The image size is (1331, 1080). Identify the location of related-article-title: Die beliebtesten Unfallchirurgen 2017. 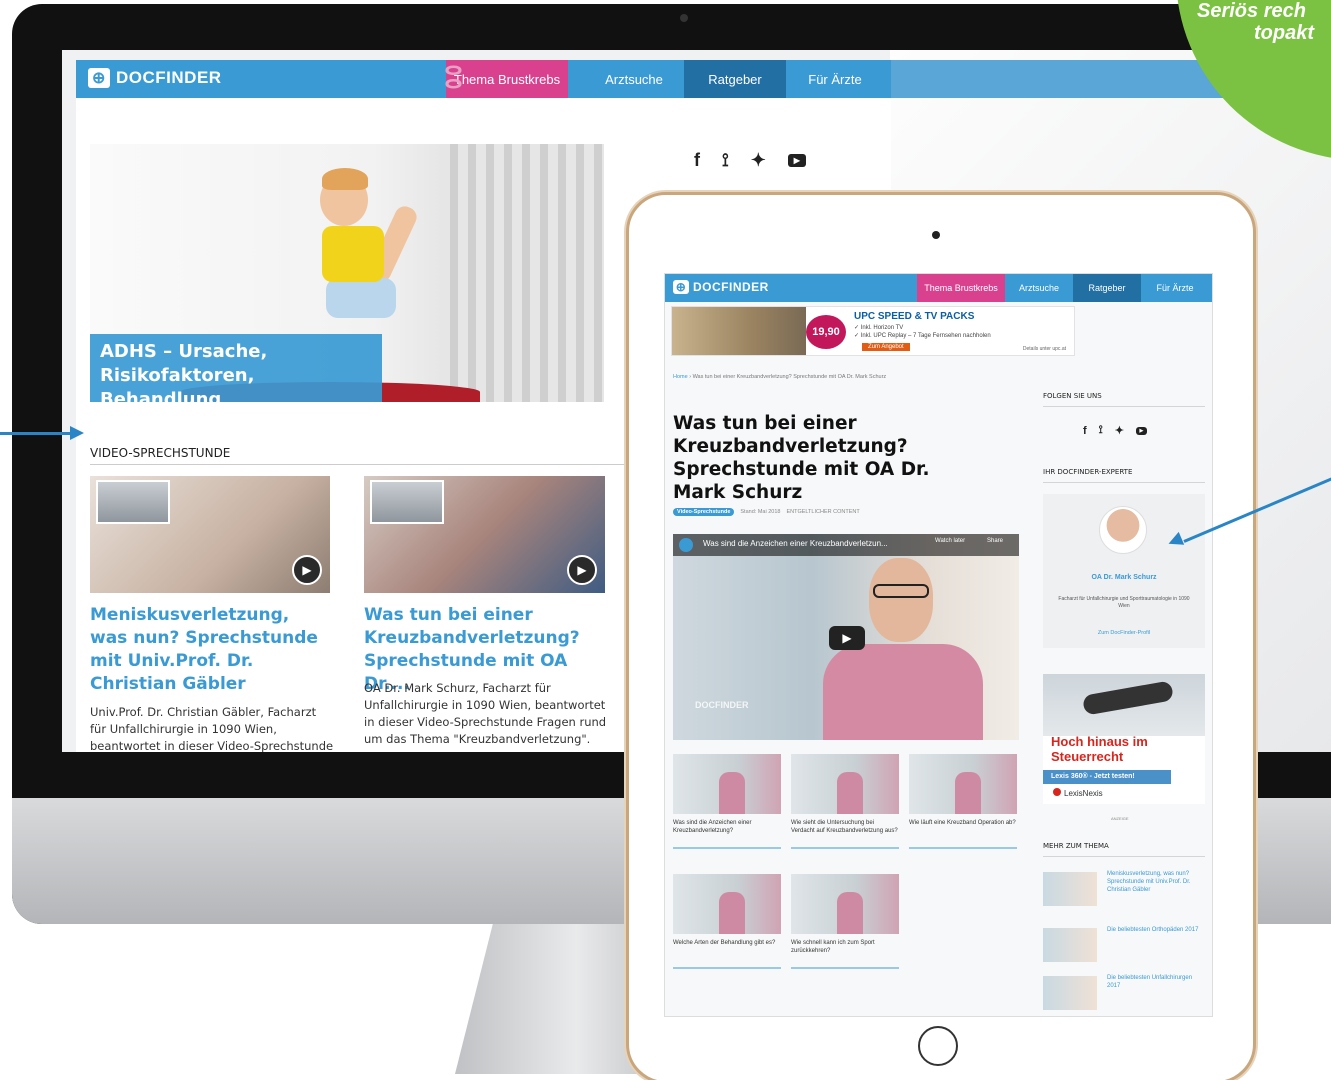
(1156, 982).